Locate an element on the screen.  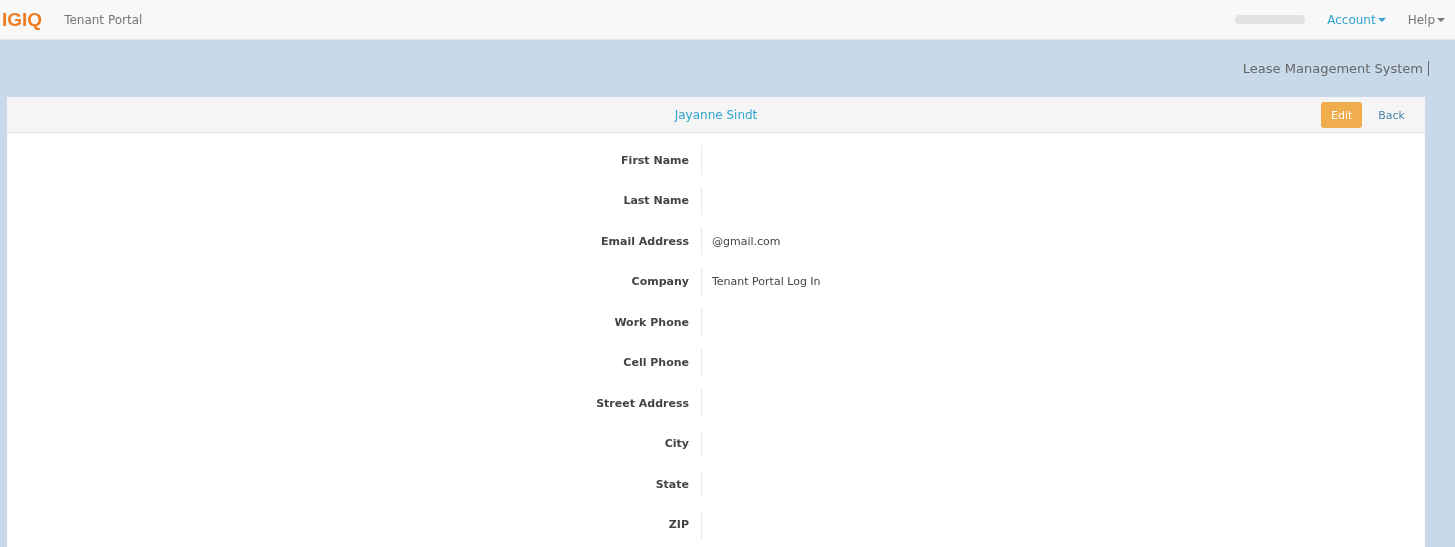
banner-title: Lease Management System is located at coordinates (1335, 68).